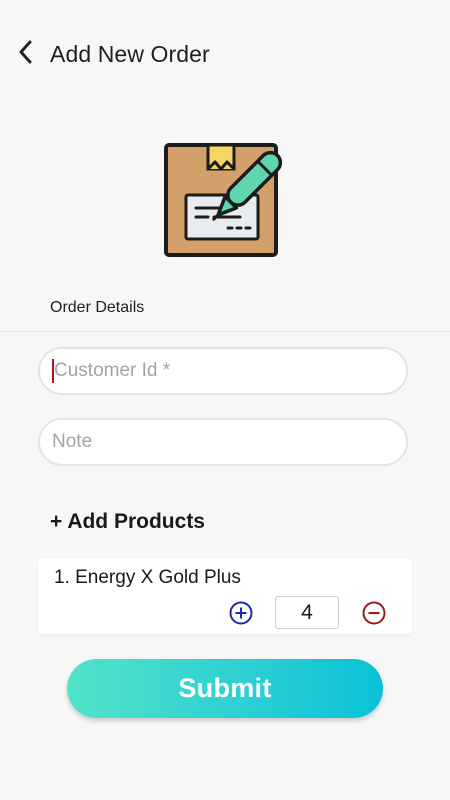 This screenshot has width=450, height=800. I want to click on note-field, so click(223, 442).